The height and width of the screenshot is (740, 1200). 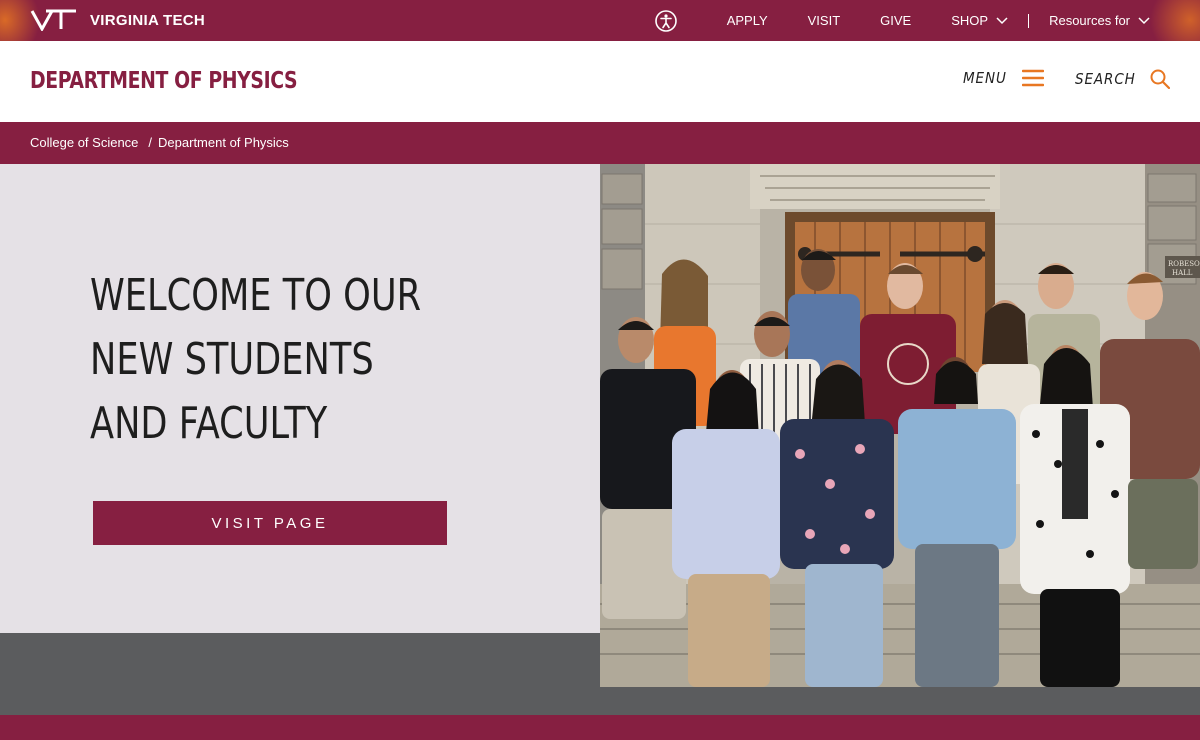 I want to click on nav-link-shop: SHOP, so click(x=979, y=20).